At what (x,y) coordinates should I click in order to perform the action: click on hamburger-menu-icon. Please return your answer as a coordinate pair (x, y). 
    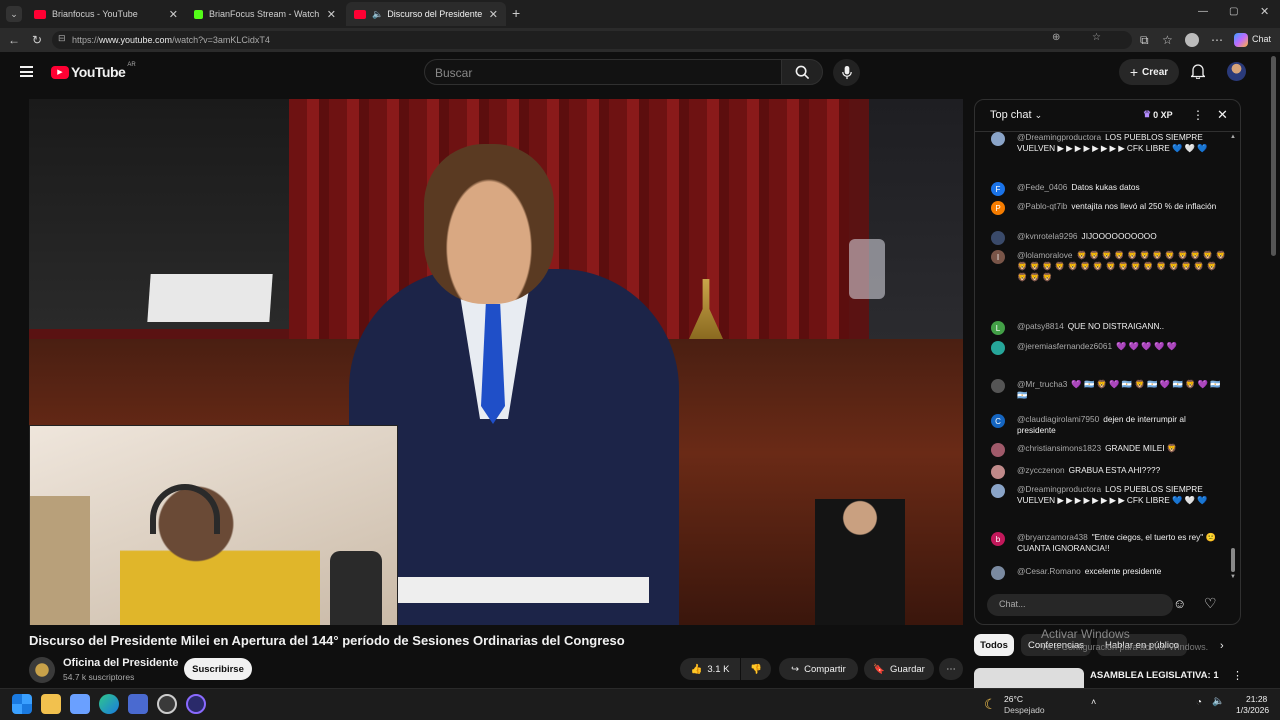
    Looking at the image, I should click on (26, 71).